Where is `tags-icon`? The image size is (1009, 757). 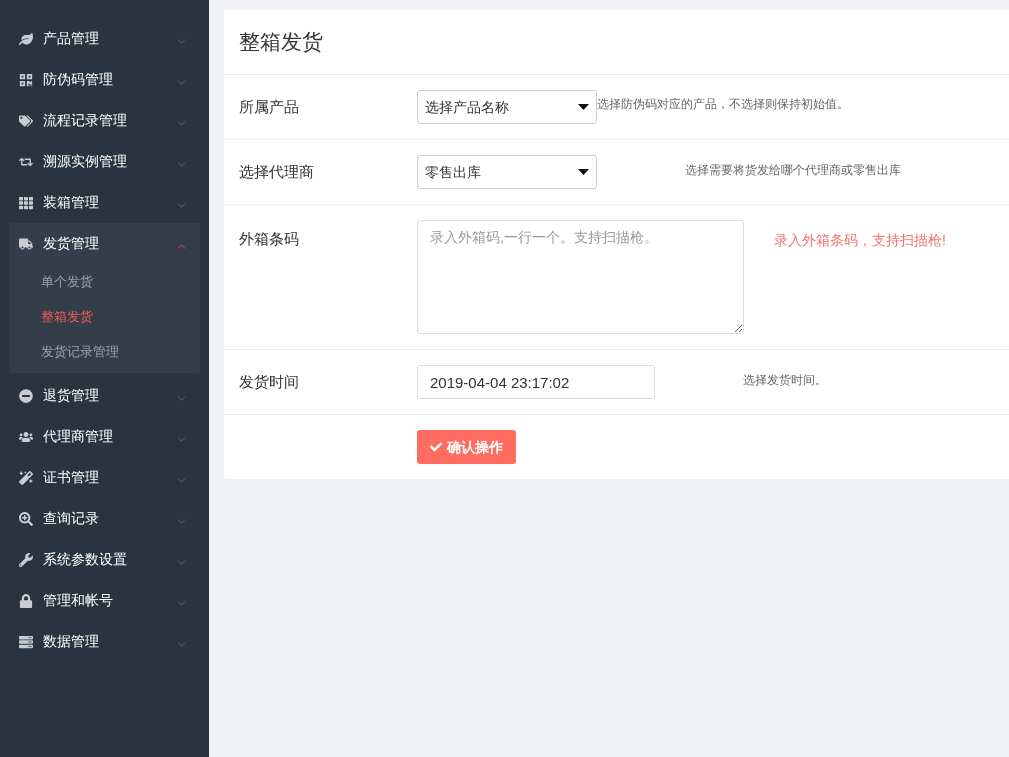 tags-icon is located at coordinates (26, 120).